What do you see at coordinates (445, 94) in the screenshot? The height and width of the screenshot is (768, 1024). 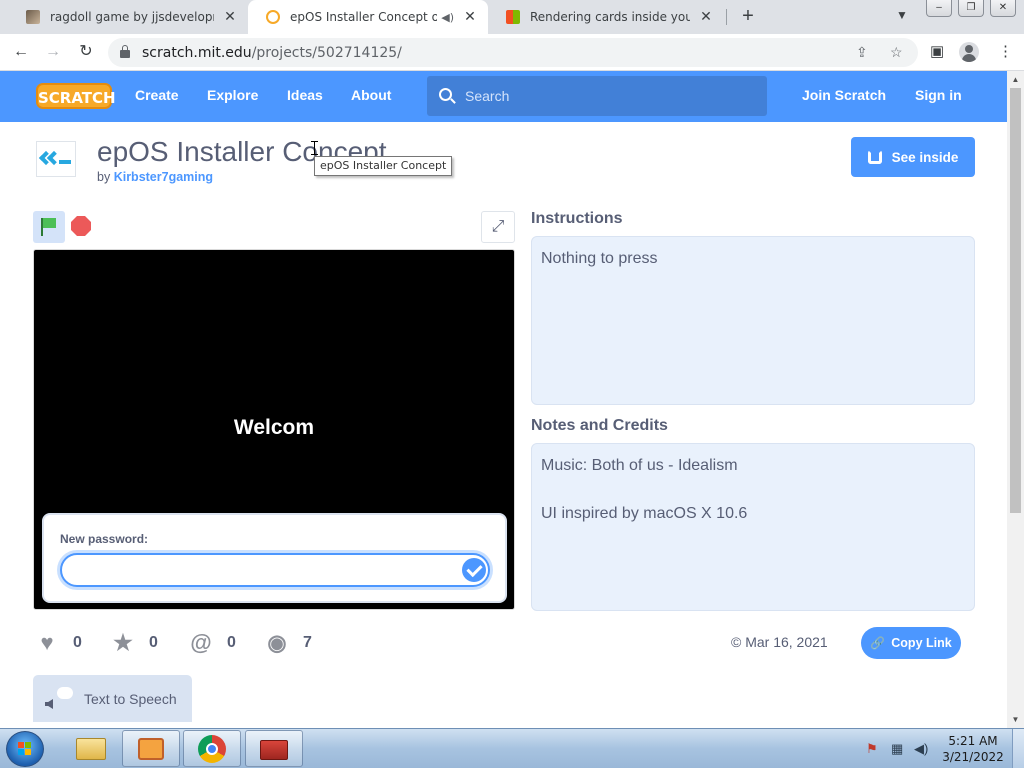 I see `search-icon` at bounding box center [445, 94].